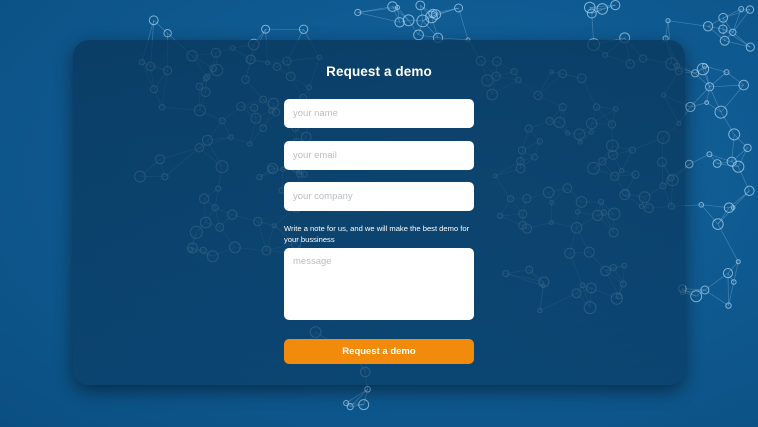 This screenshot has width=758, height=427. What do you see at coordinates (750, 47) in the screenshot?
I see `network-node` at bounding box center [750, 47].